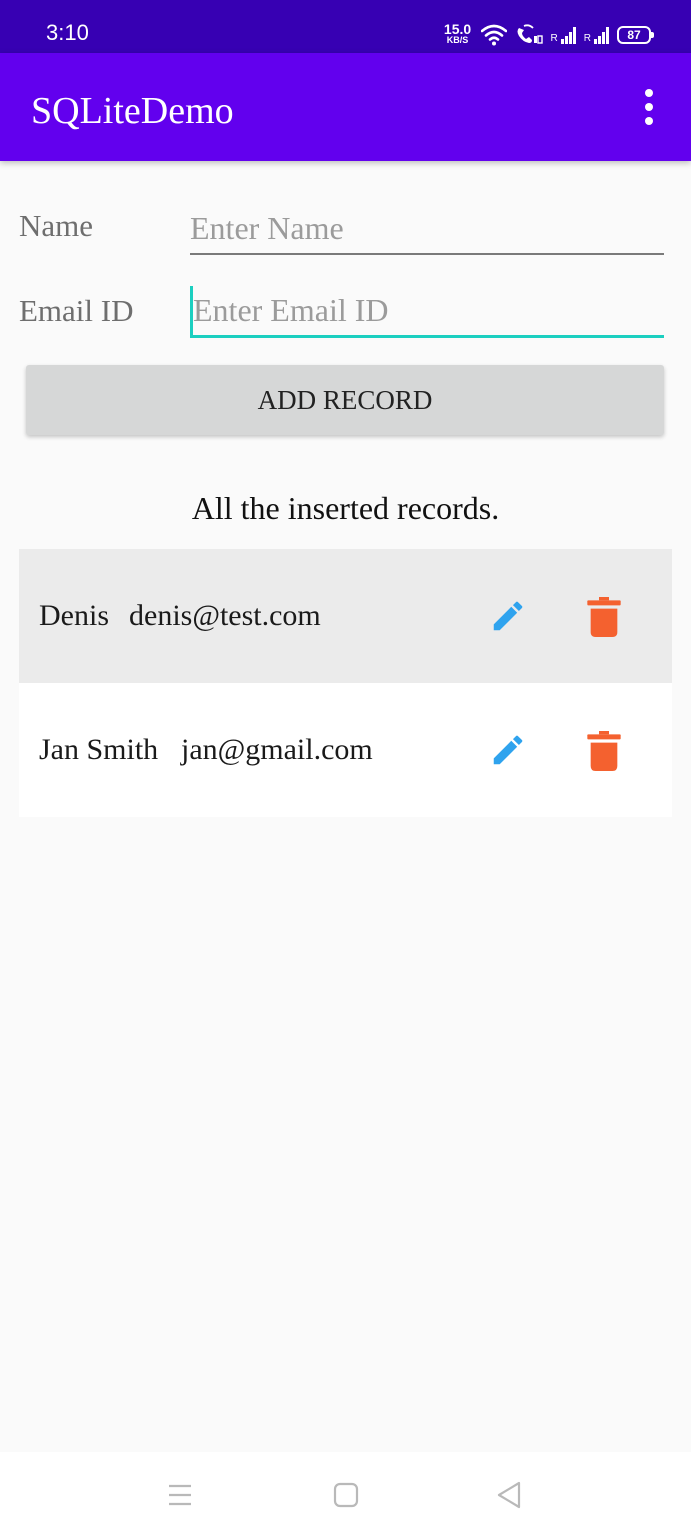 The height and width of the screenshot is (1536, 691). I want to click on navigation-bar, so click(345, 1494).